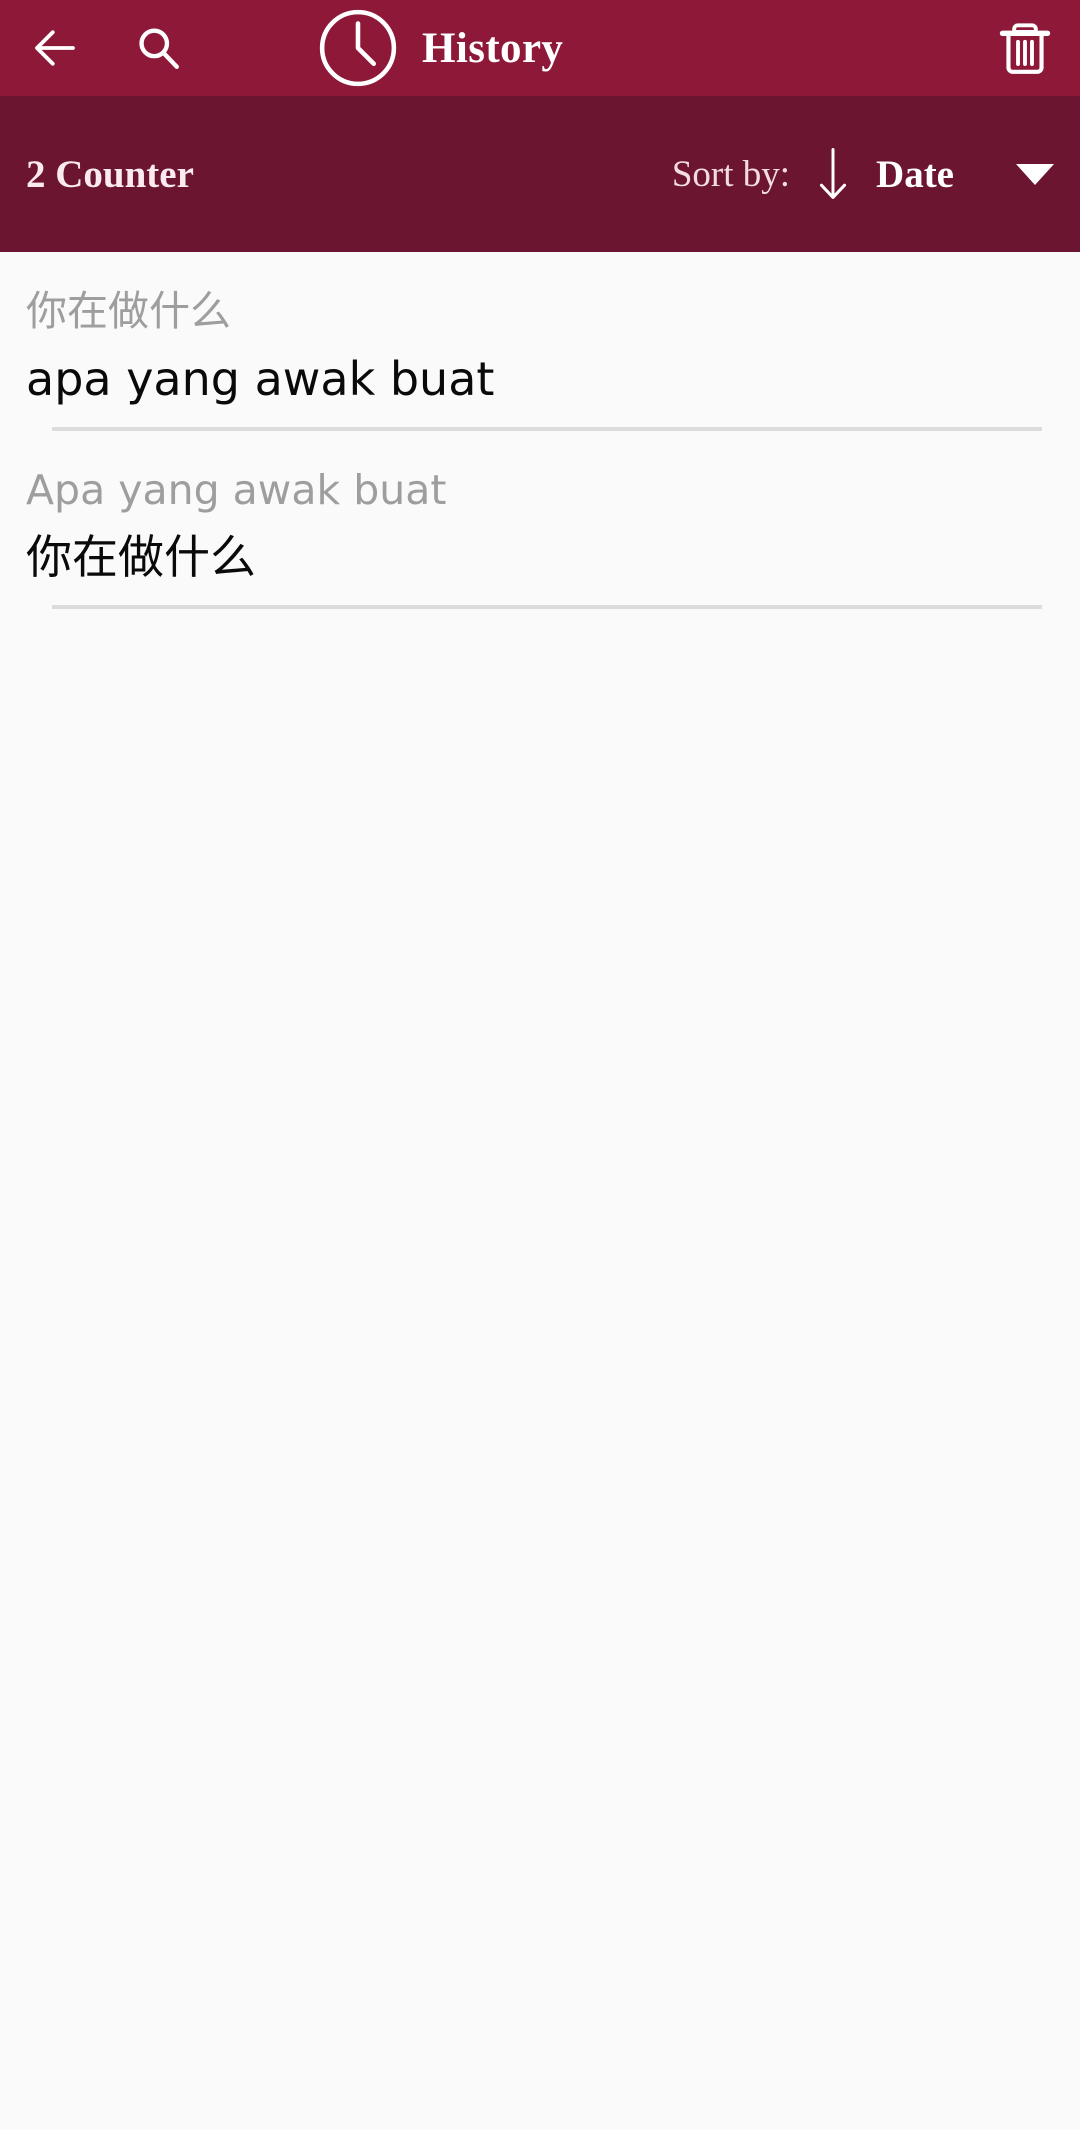  What do you see at coordinates (141, 557) in the screenshot?
I see `translated-text: 你在做什么` at bounding box center [141, 557].